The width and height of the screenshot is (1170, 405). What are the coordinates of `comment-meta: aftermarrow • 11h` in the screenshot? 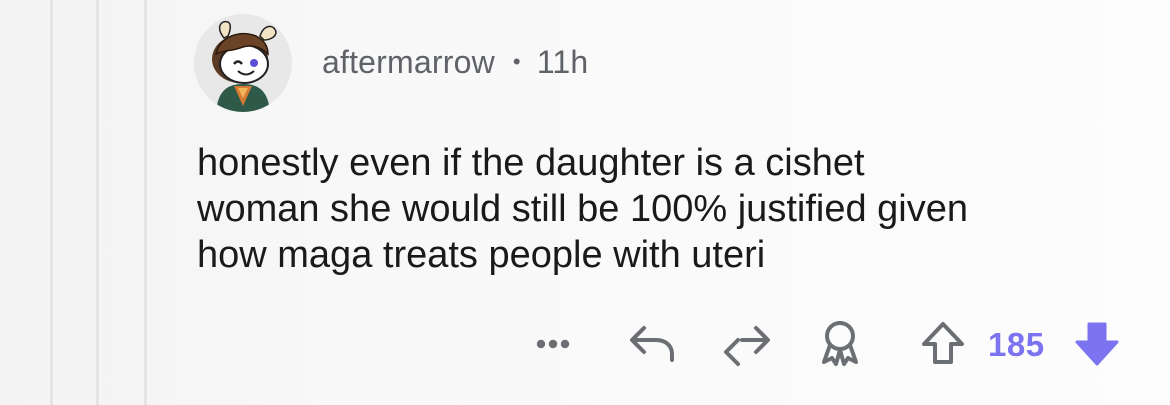 It's located at (455, 62).